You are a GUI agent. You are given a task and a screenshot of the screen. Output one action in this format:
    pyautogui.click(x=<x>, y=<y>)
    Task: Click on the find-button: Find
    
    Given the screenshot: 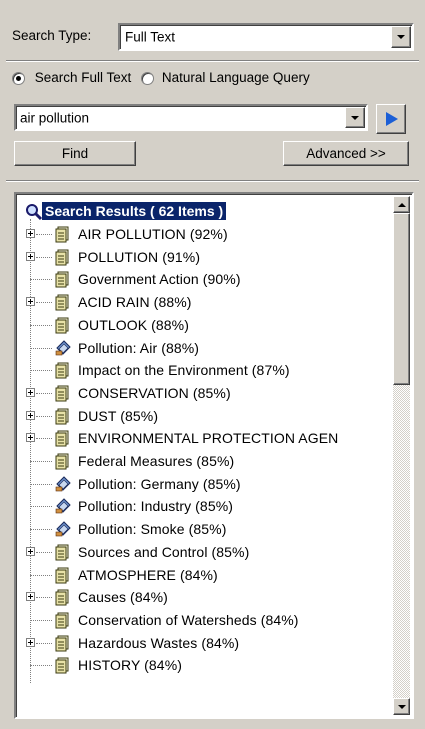 What is the action you would take?
    pyautogui.click(x=75, y=153)
    